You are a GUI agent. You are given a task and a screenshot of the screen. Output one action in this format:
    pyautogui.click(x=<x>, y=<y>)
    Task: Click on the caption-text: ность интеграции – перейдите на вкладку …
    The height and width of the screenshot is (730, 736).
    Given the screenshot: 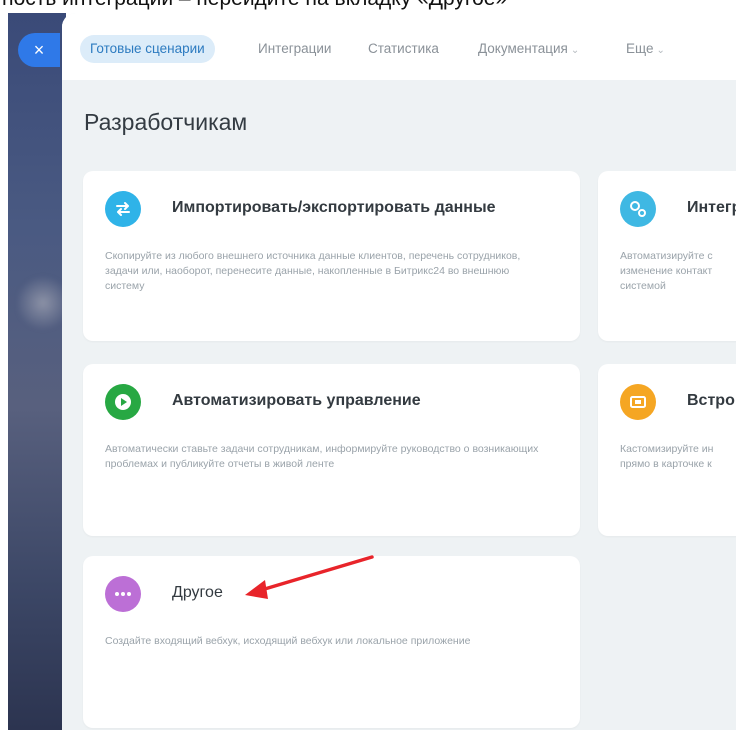 What is the action you would take?
    pyautogui.click(x=254, y=5)
    